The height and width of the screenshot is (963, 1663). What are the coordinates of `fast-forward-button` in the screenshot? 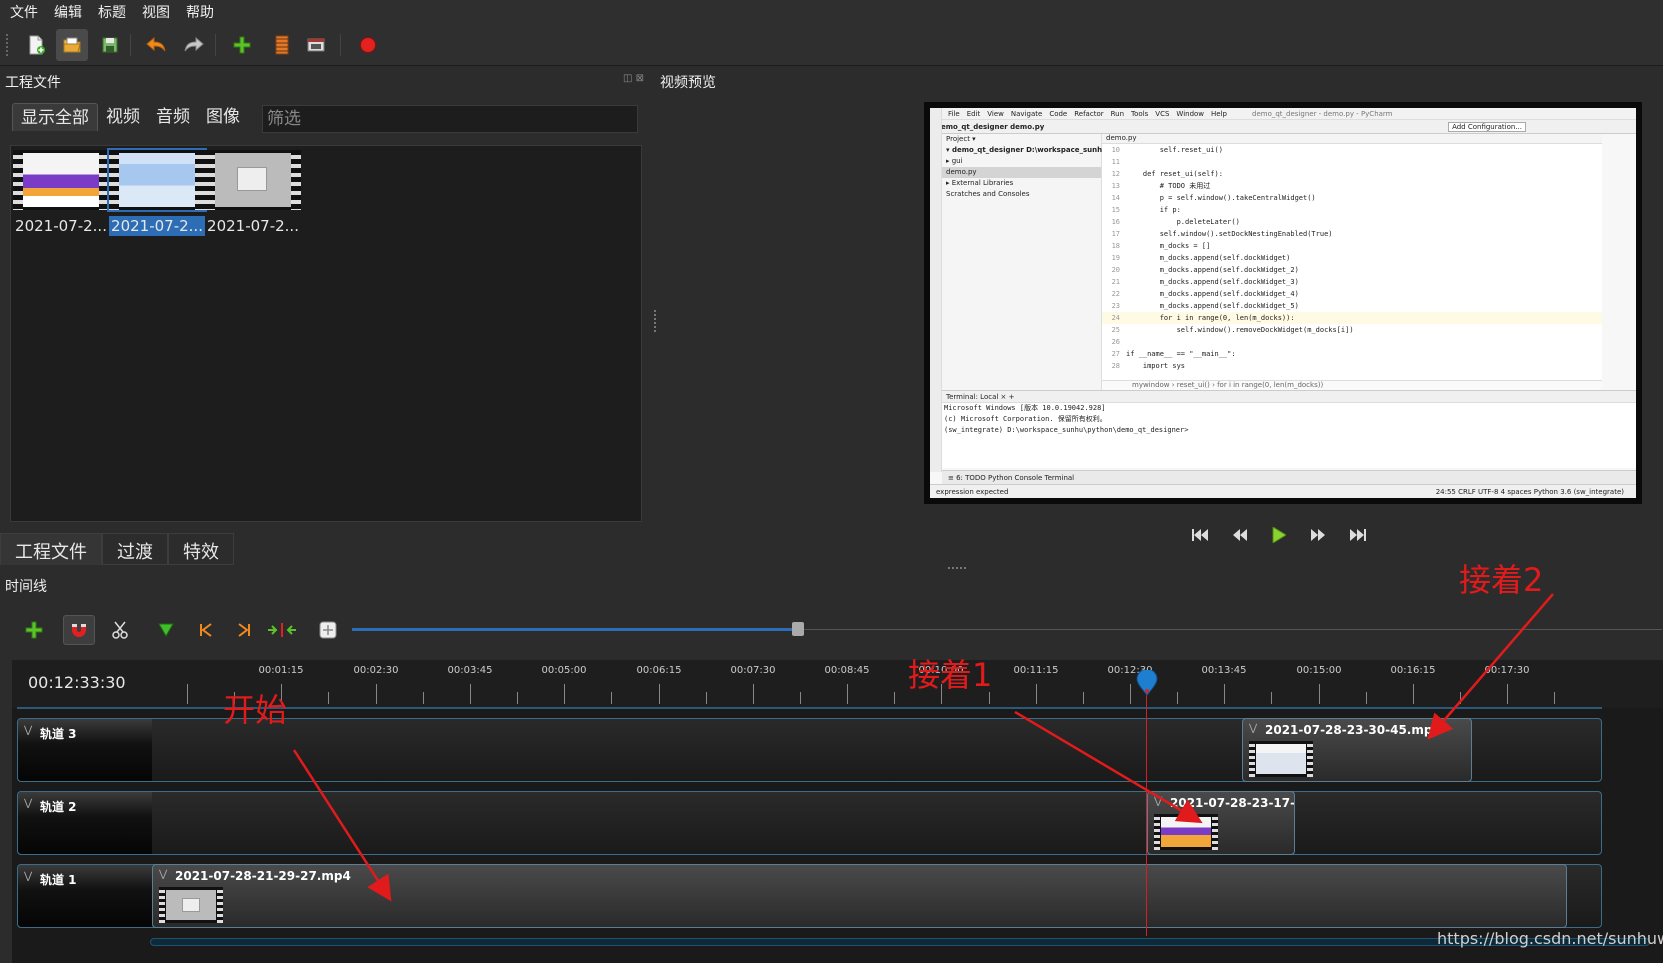 It's located at (1318, 535).